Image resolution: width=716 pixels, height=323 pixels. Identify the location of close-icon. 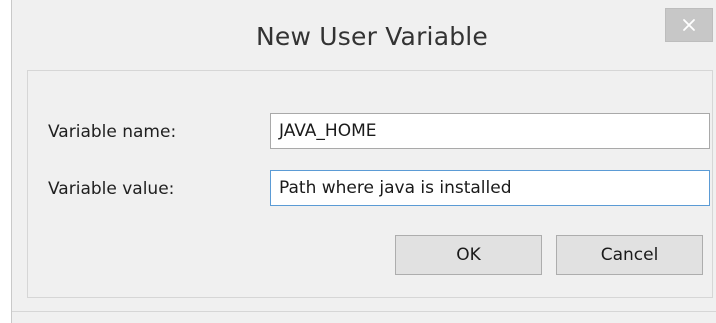
(689, 25).